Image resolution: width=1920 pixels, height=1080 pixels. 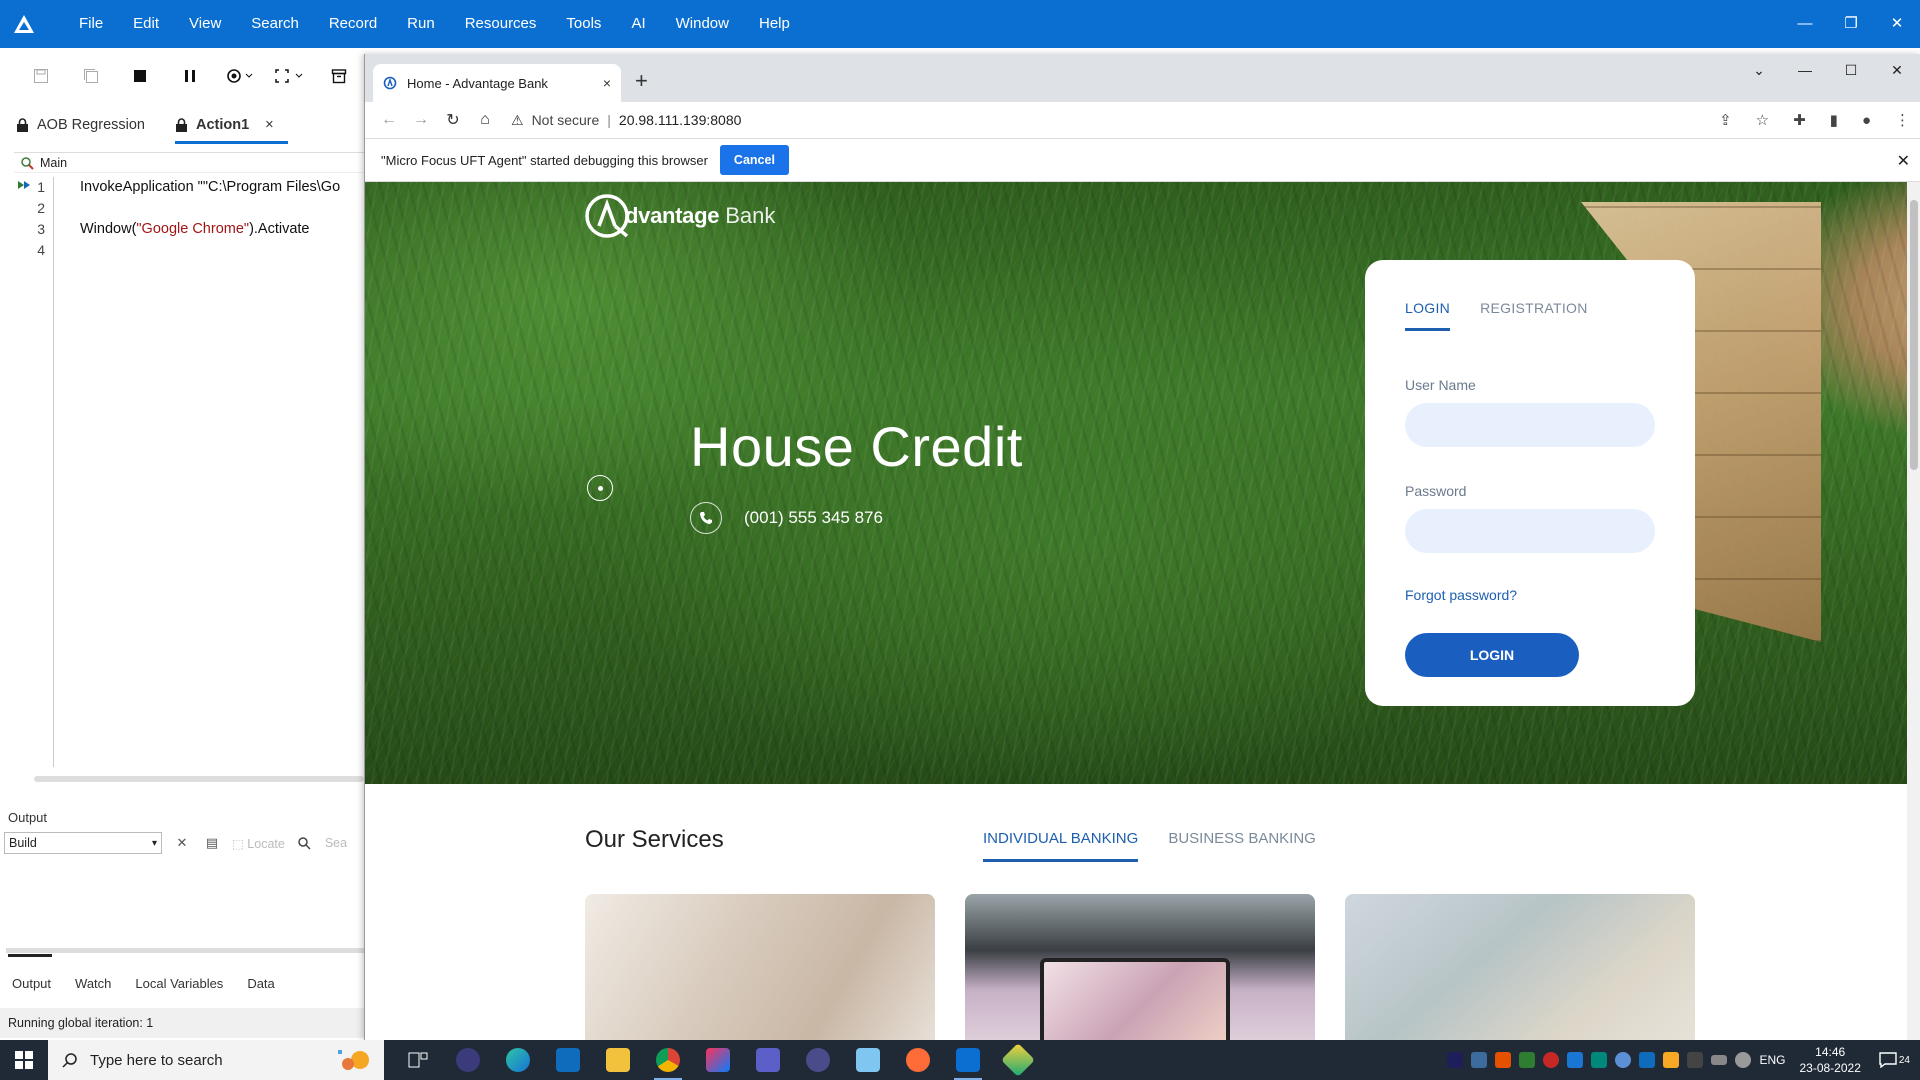 What do you see at coordinates (1913, 611) in the screenshot?
I see `page-vertical-scrollbar` at bounding box center [1913, 611].